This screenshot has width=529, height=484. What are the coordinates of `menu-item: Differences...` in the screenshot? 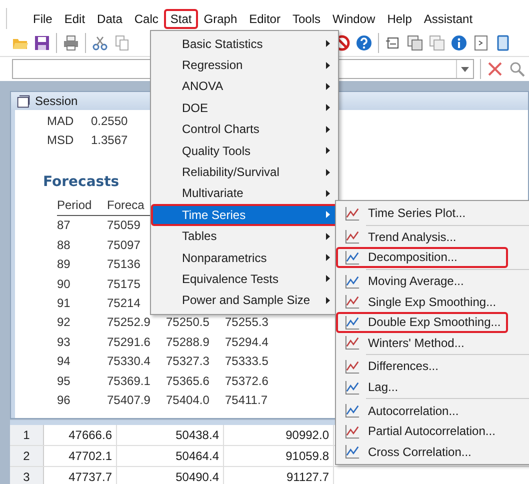 It's located at (422, 366).